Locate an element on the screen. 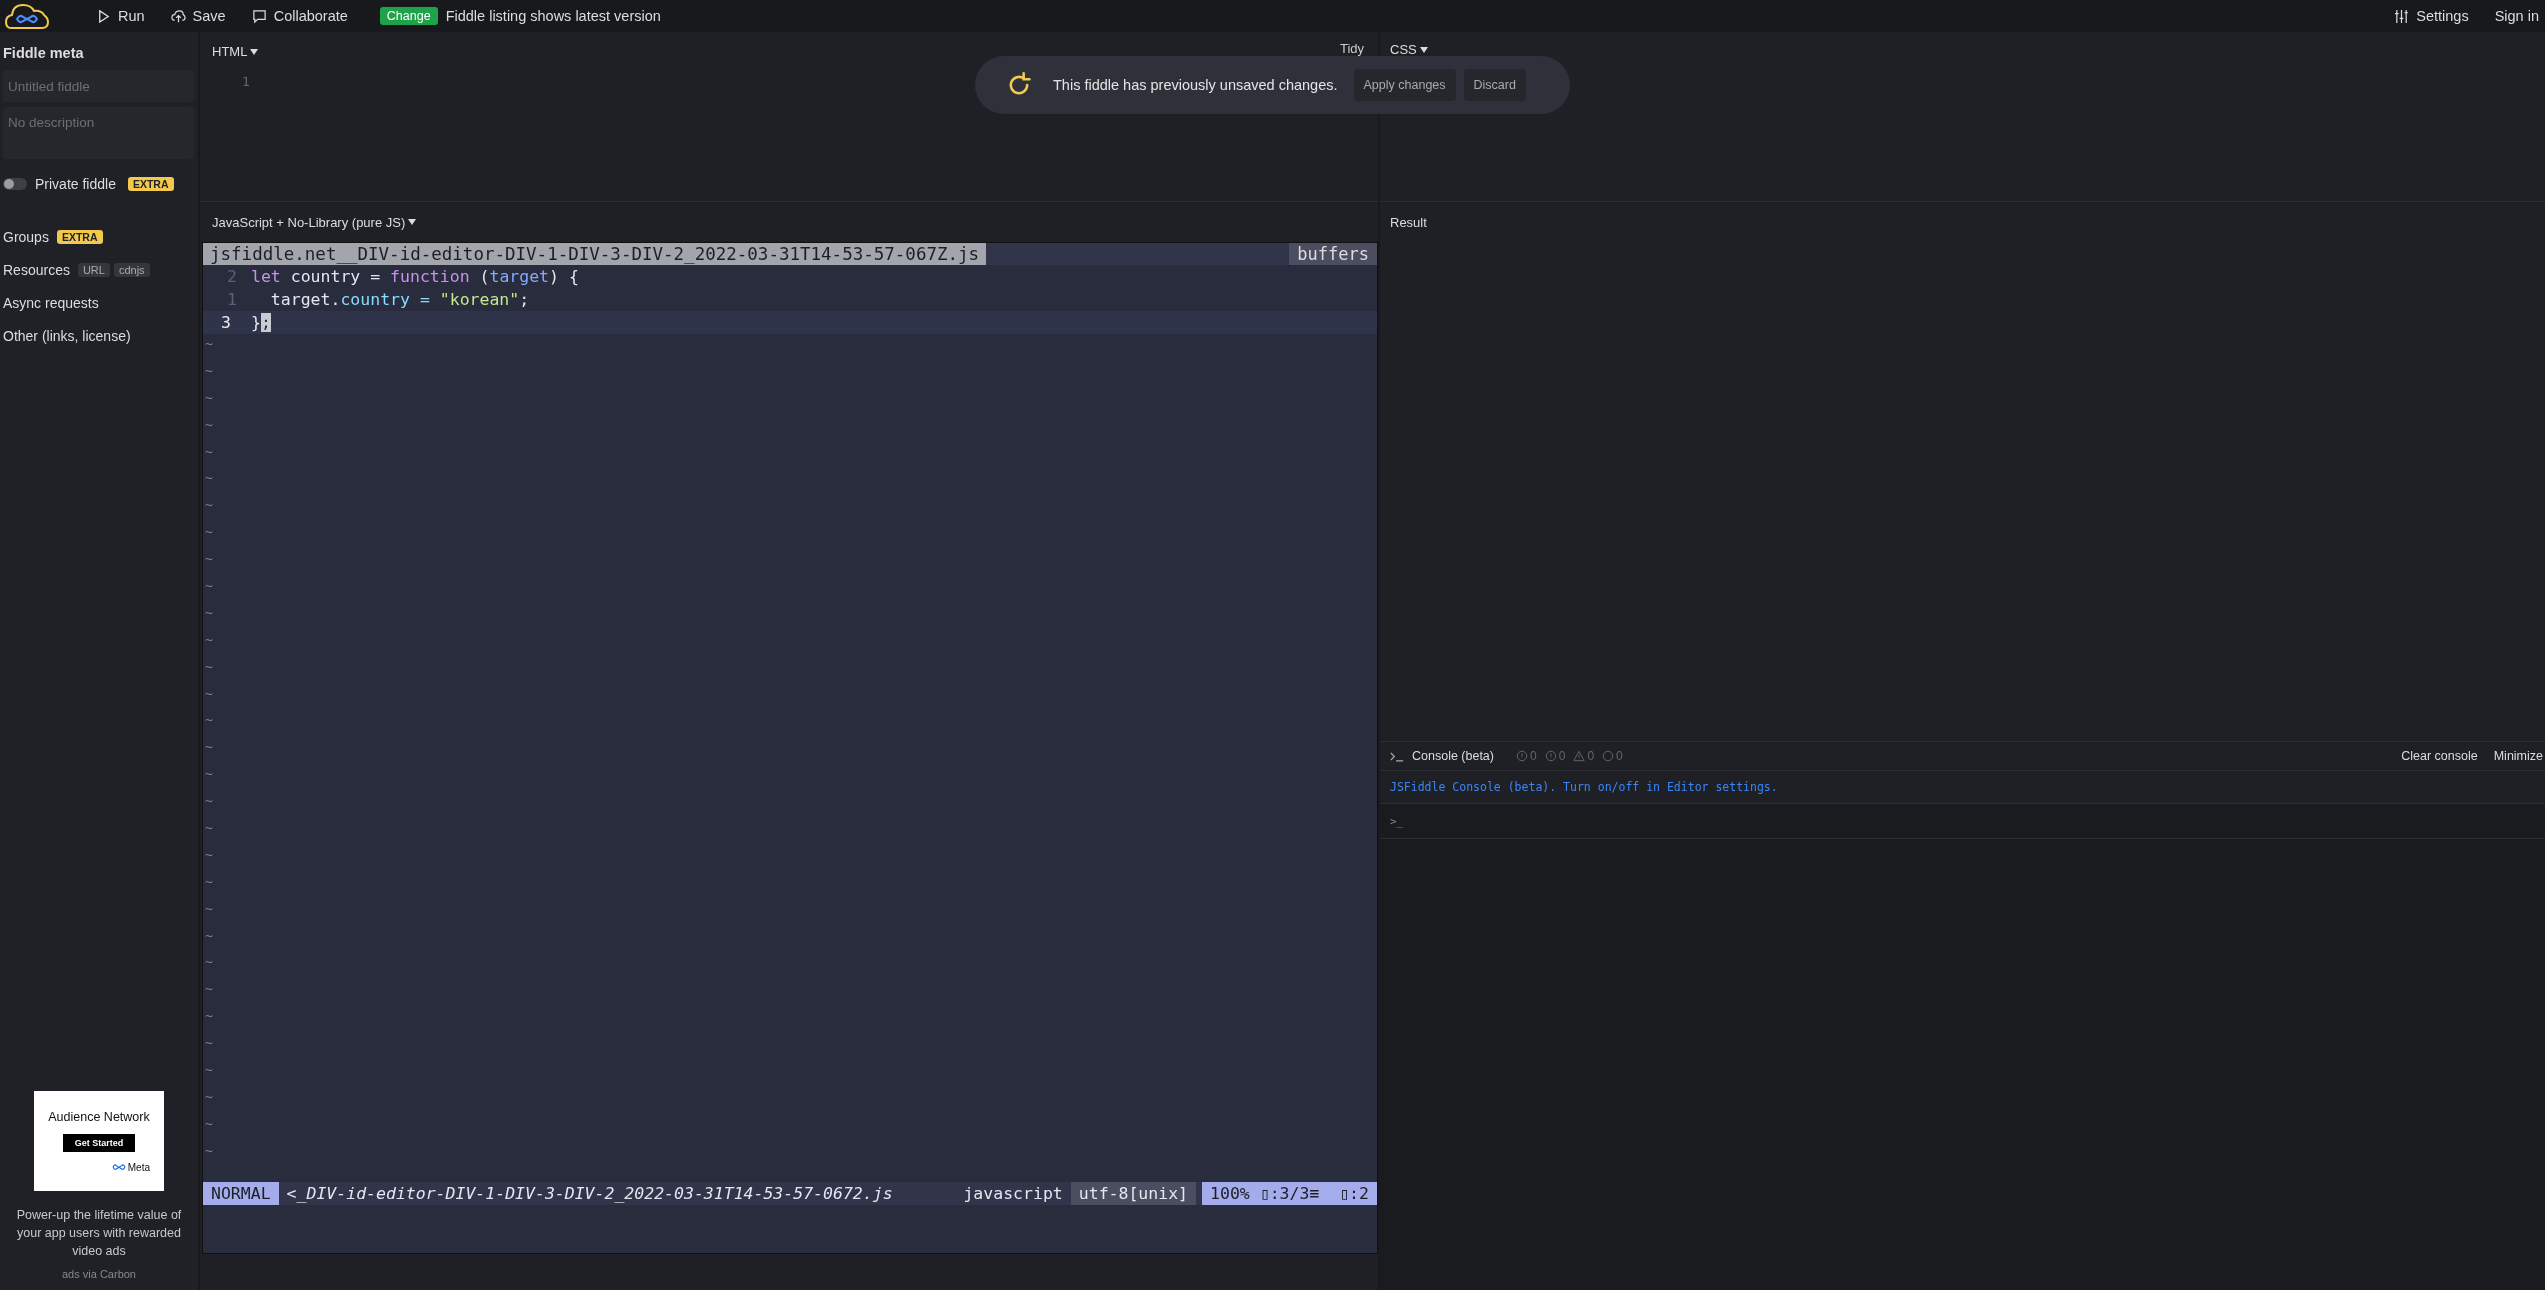 Image resolution: width=2545 pixels, height=1290 pixels. console-title: Console (beta) is located at coordinates (1453, 756).